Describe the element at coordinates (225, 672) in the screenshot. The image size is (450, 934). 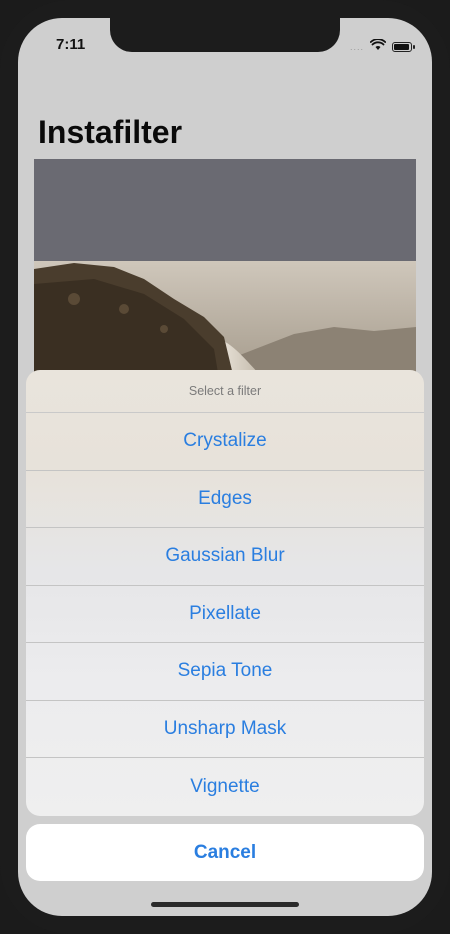
I see `filter-option-sepia-tone: Sepia Tone` at that location.